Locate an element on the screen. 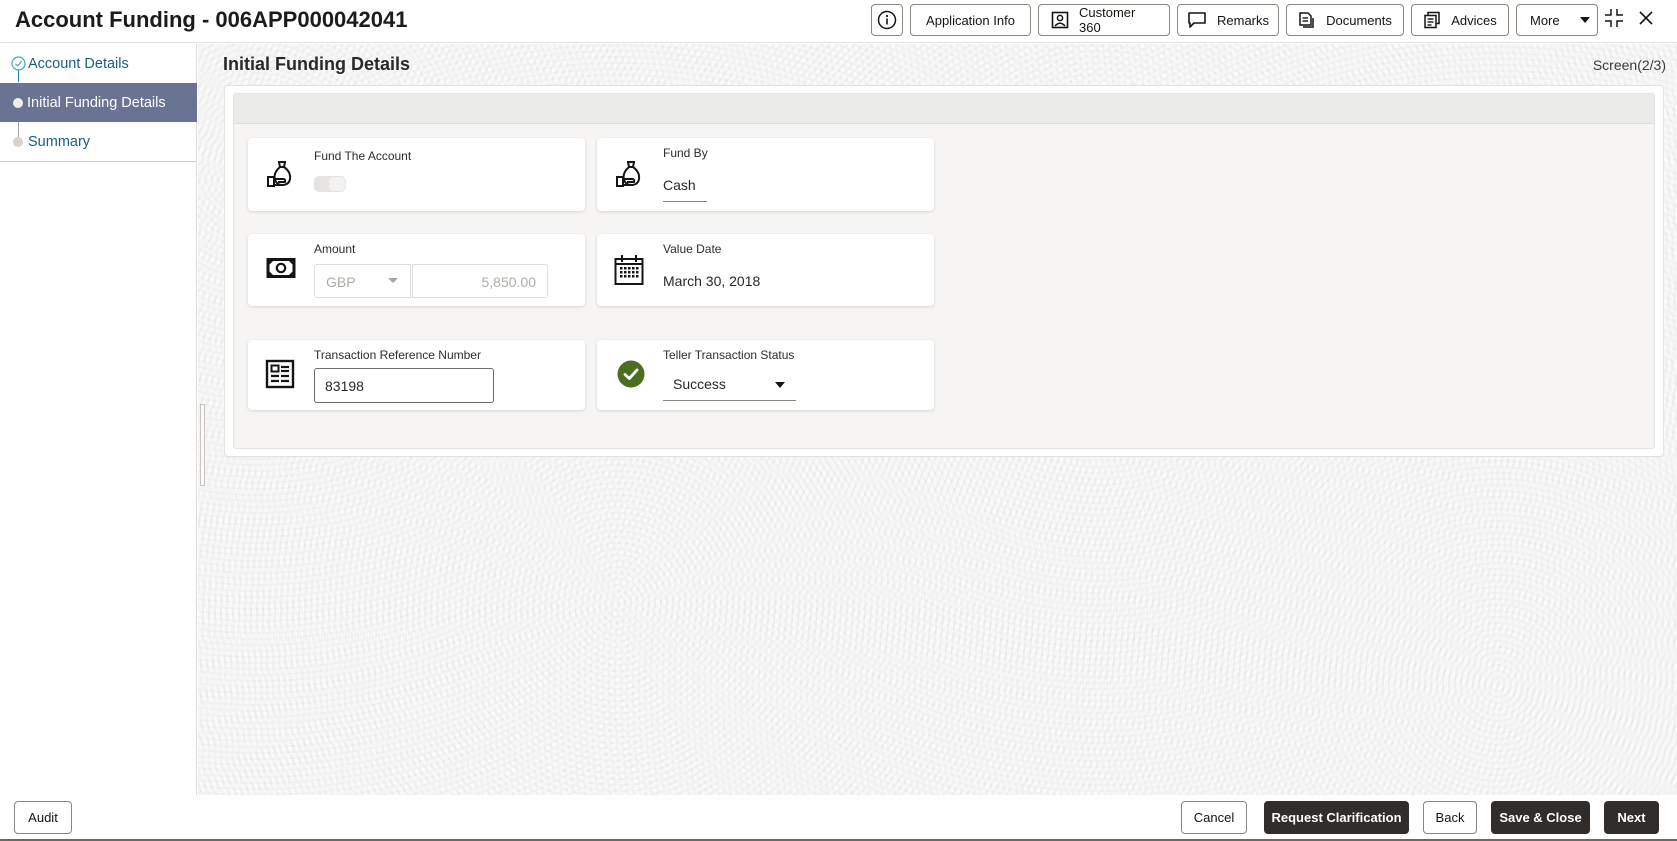 This screenshot has width=1677, height=841. amount-card: Amount GBP 5,850.00 is located at coordinates (416, 270).